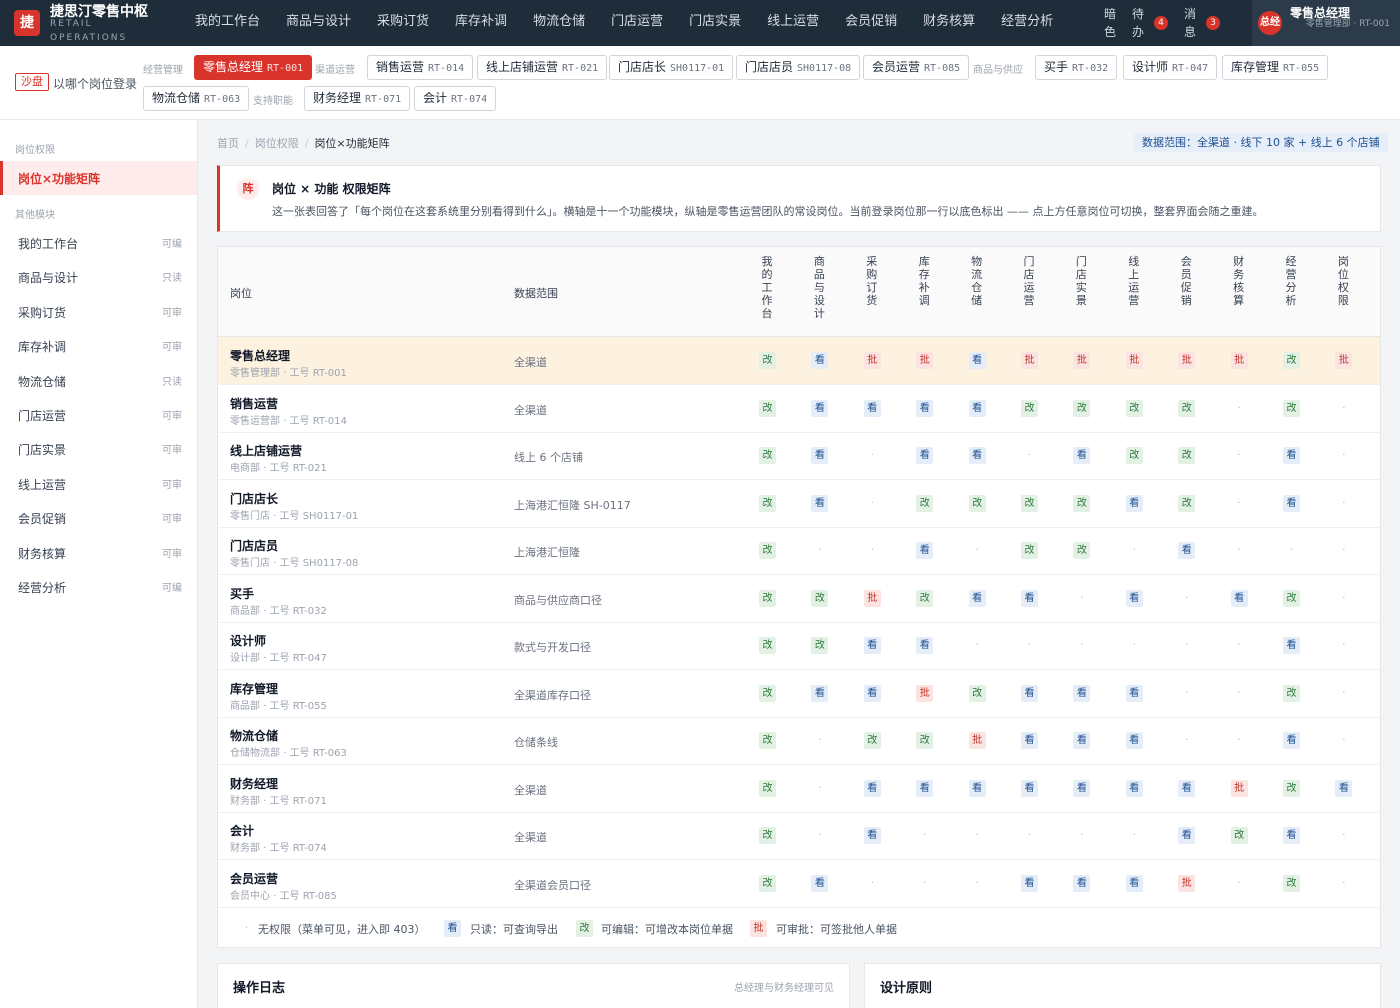  I want to click on sidebar-item: 经营分析 可编, so click(98, 587).